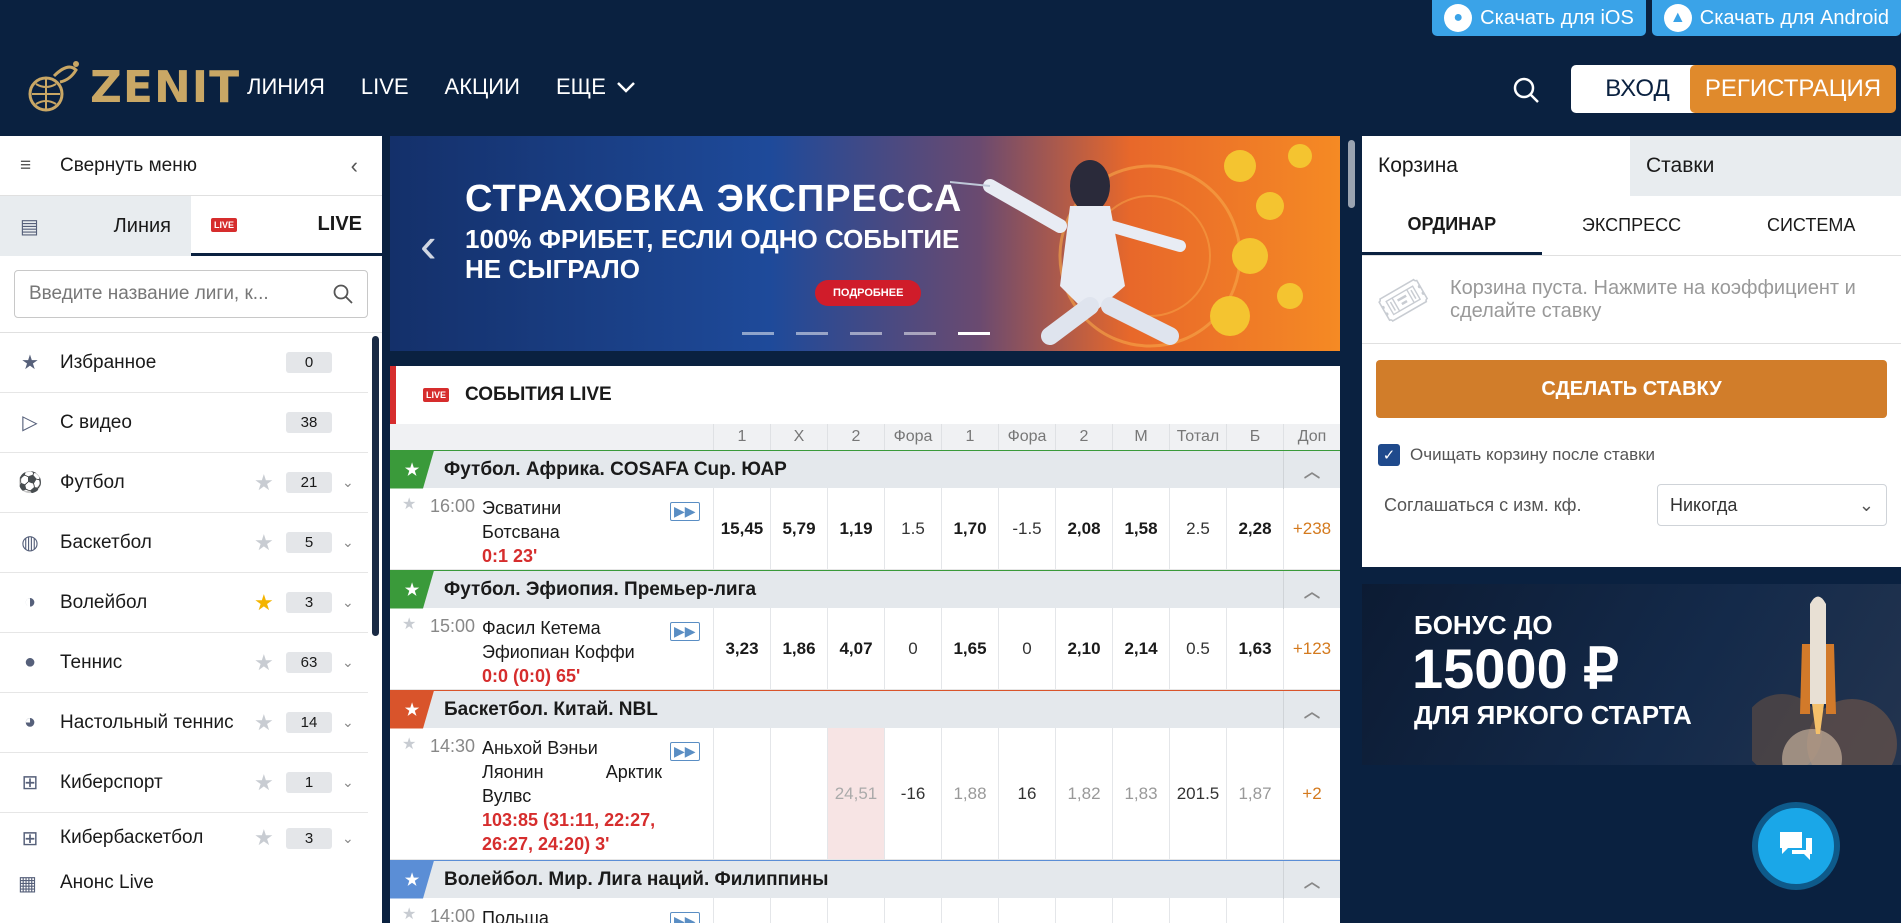 This screenshot has height=923, width=1901. I want to click on odd-cell: 2,10, so click(1083, 648).